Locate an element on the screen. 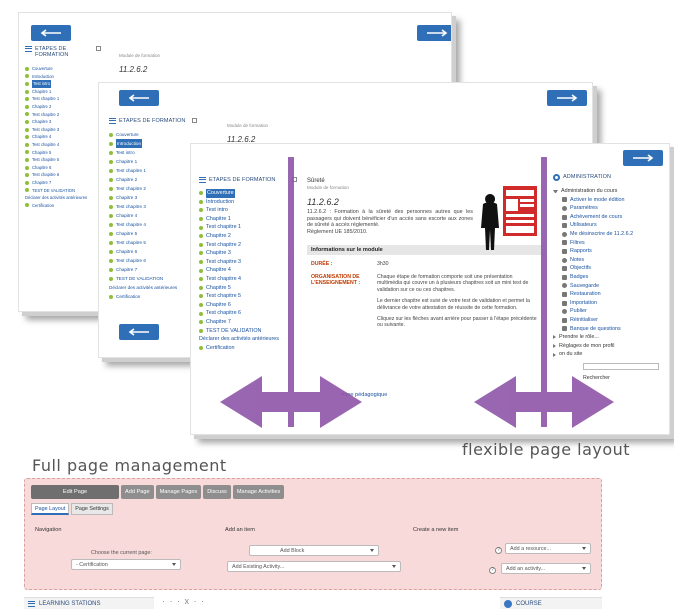 Image resolution: width=674 pixels, height=609 pixels. admin-search-input is located at coordinates (621, 366).